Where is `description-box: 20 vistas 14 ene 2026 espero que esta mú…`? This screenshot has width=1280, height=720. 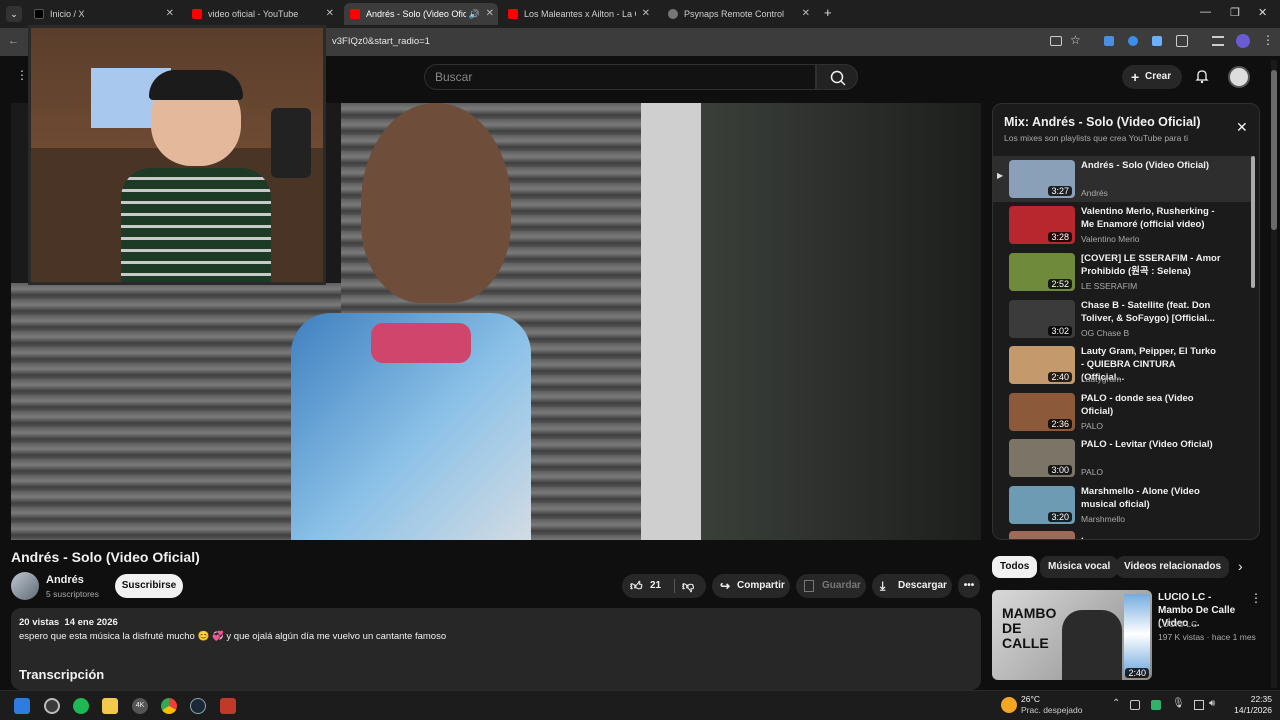 description-box: 20 vistas 14 ene 2026 espero que esta mú… is located at coordinates (496, 649).